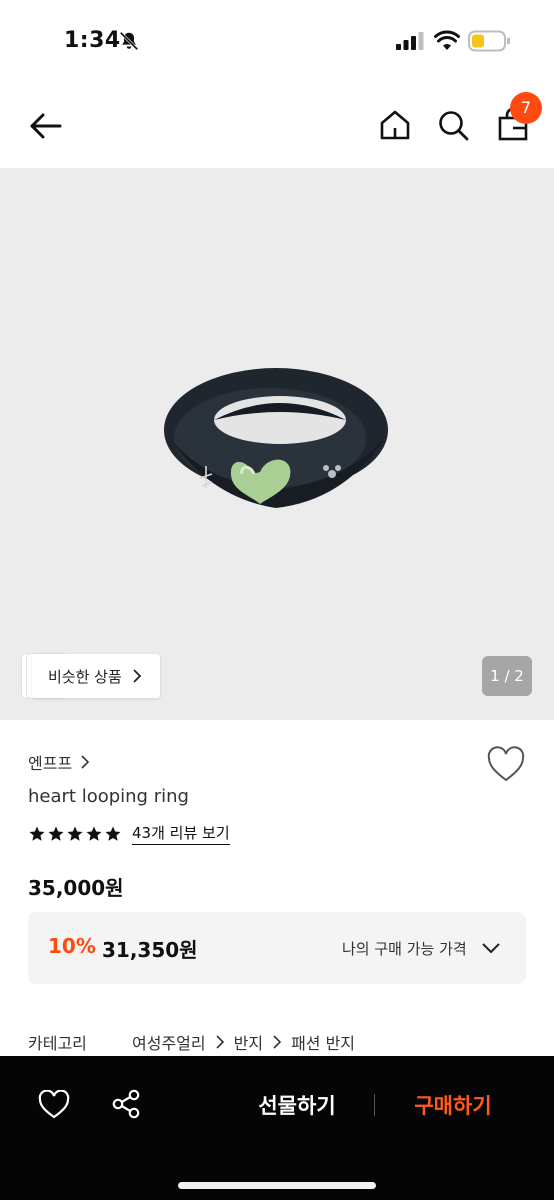 This screenshot has height=1200, width=554. I want to click on category-crumb: 반지, so click(248, 1042).